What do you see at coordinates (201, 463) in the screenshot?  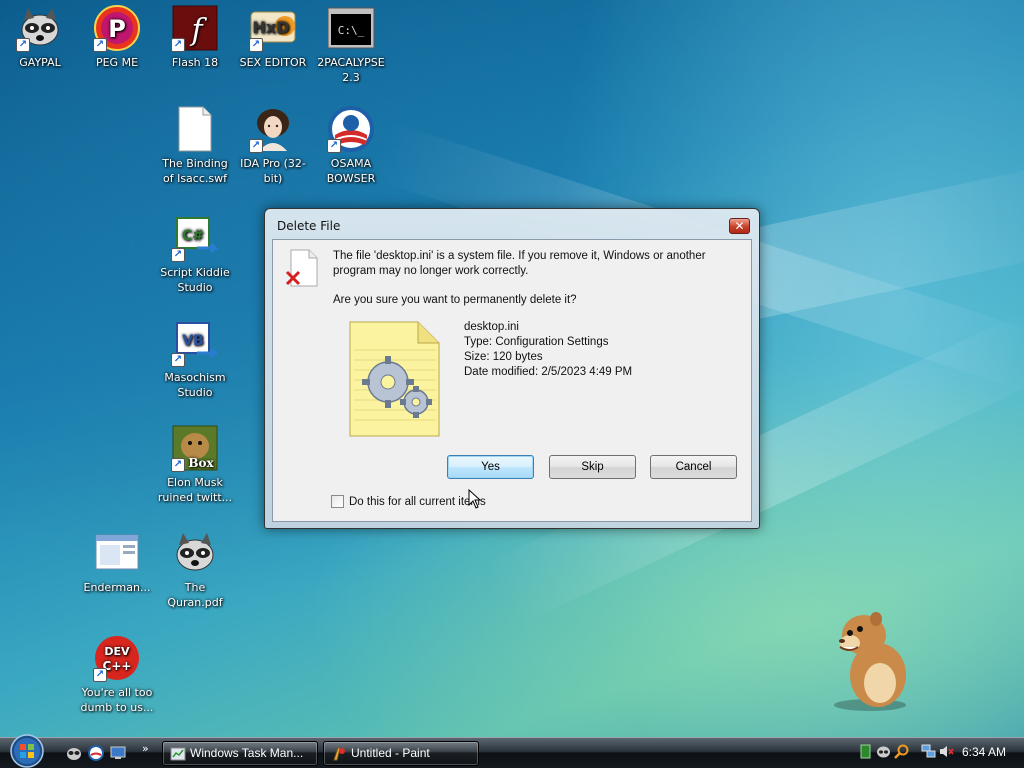 I see `svg-text: Box` at bounding box center [201, 463].